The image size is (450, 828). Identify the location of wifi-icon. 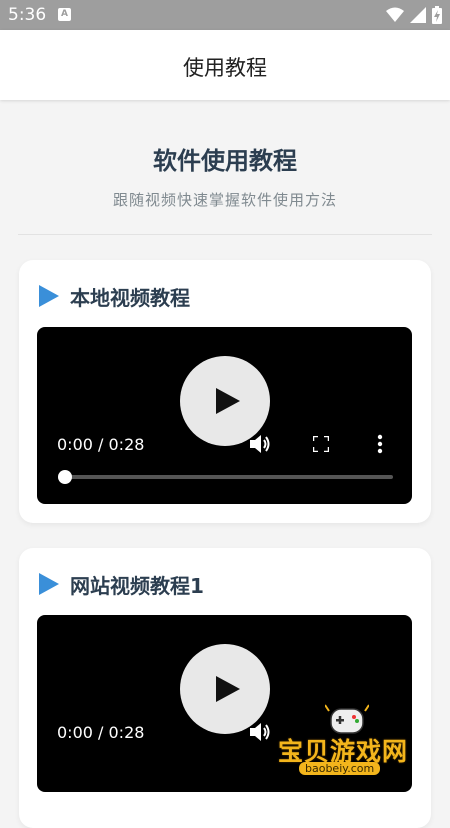
(395, 14).